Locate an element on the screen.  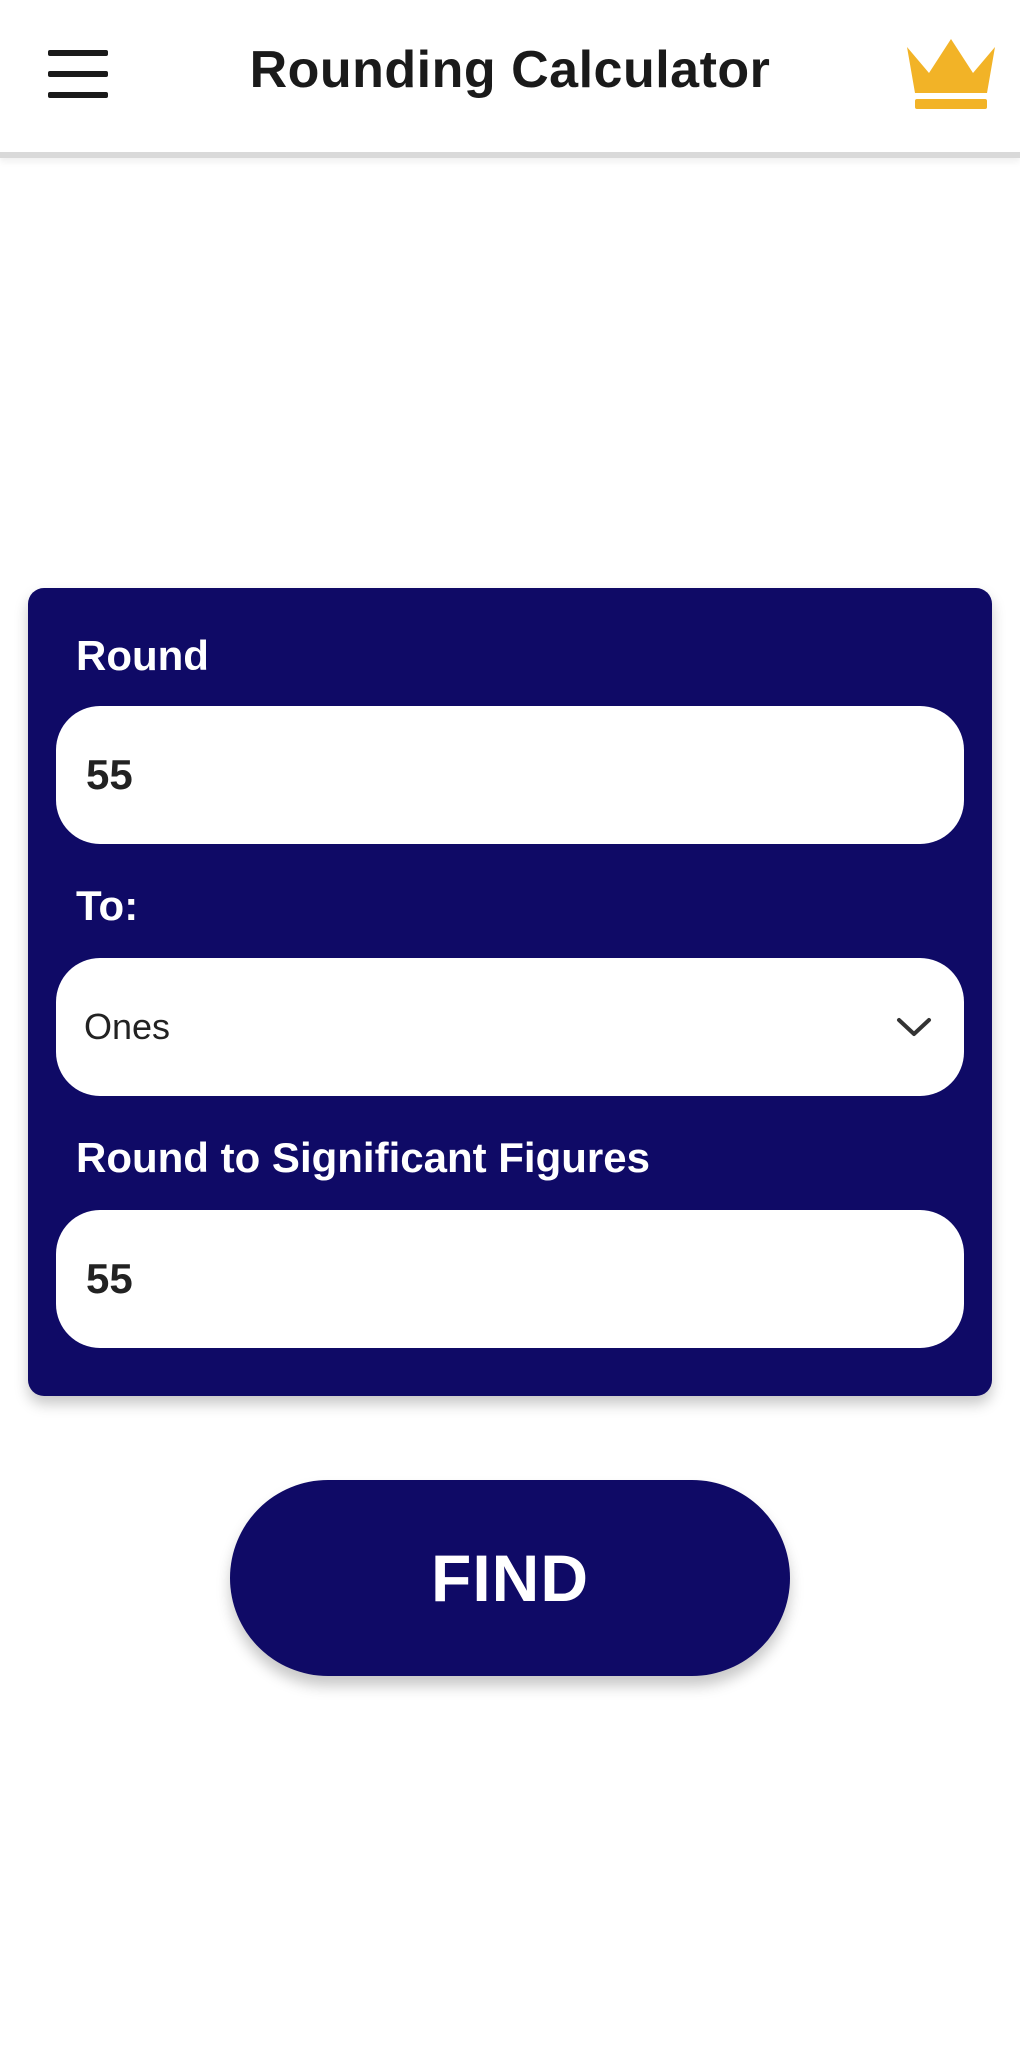
to-select-value: Ones is located at coordinates (127, 1026).